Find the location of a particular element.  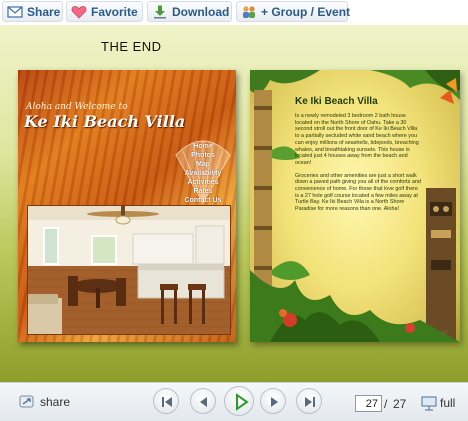

bottom-navigation-bar: share / 27 full is located at coordinates (234, 401).